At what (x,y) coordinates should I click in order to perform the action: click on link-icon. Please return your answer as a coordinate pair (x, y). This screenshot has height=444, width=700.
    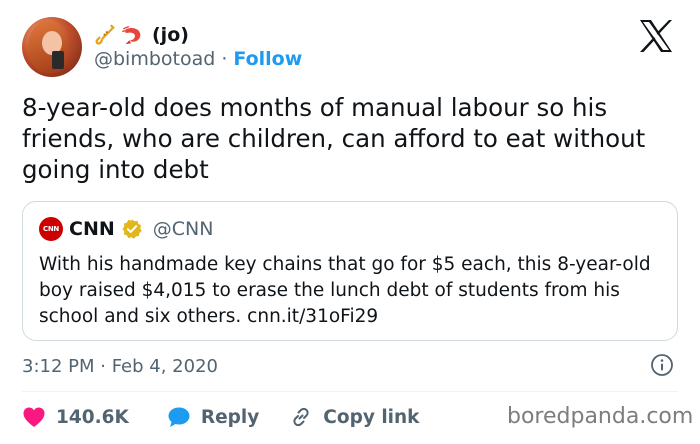
    Looking at the image, I should click on (301, 417).